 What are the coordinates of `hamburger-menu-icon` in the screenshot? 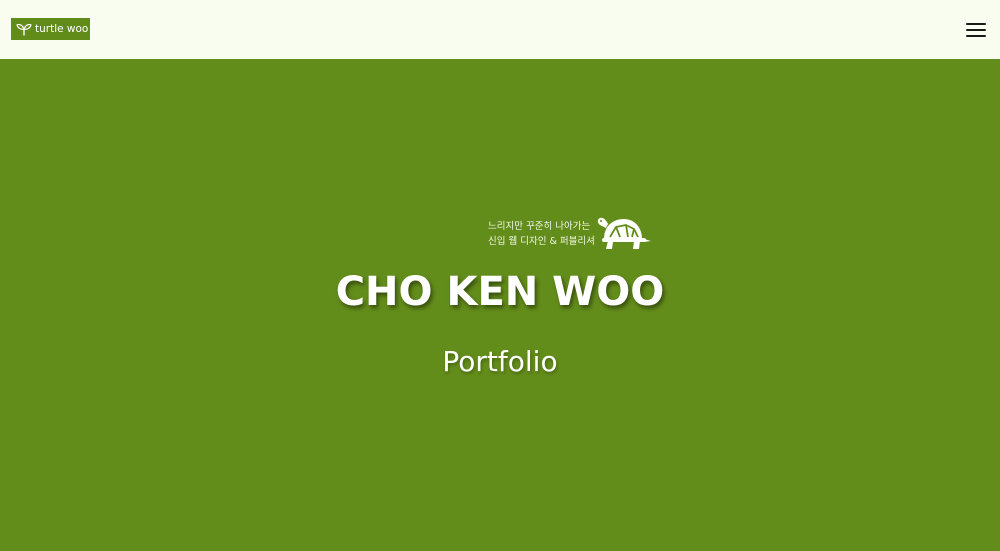 It's located at (976, 29).